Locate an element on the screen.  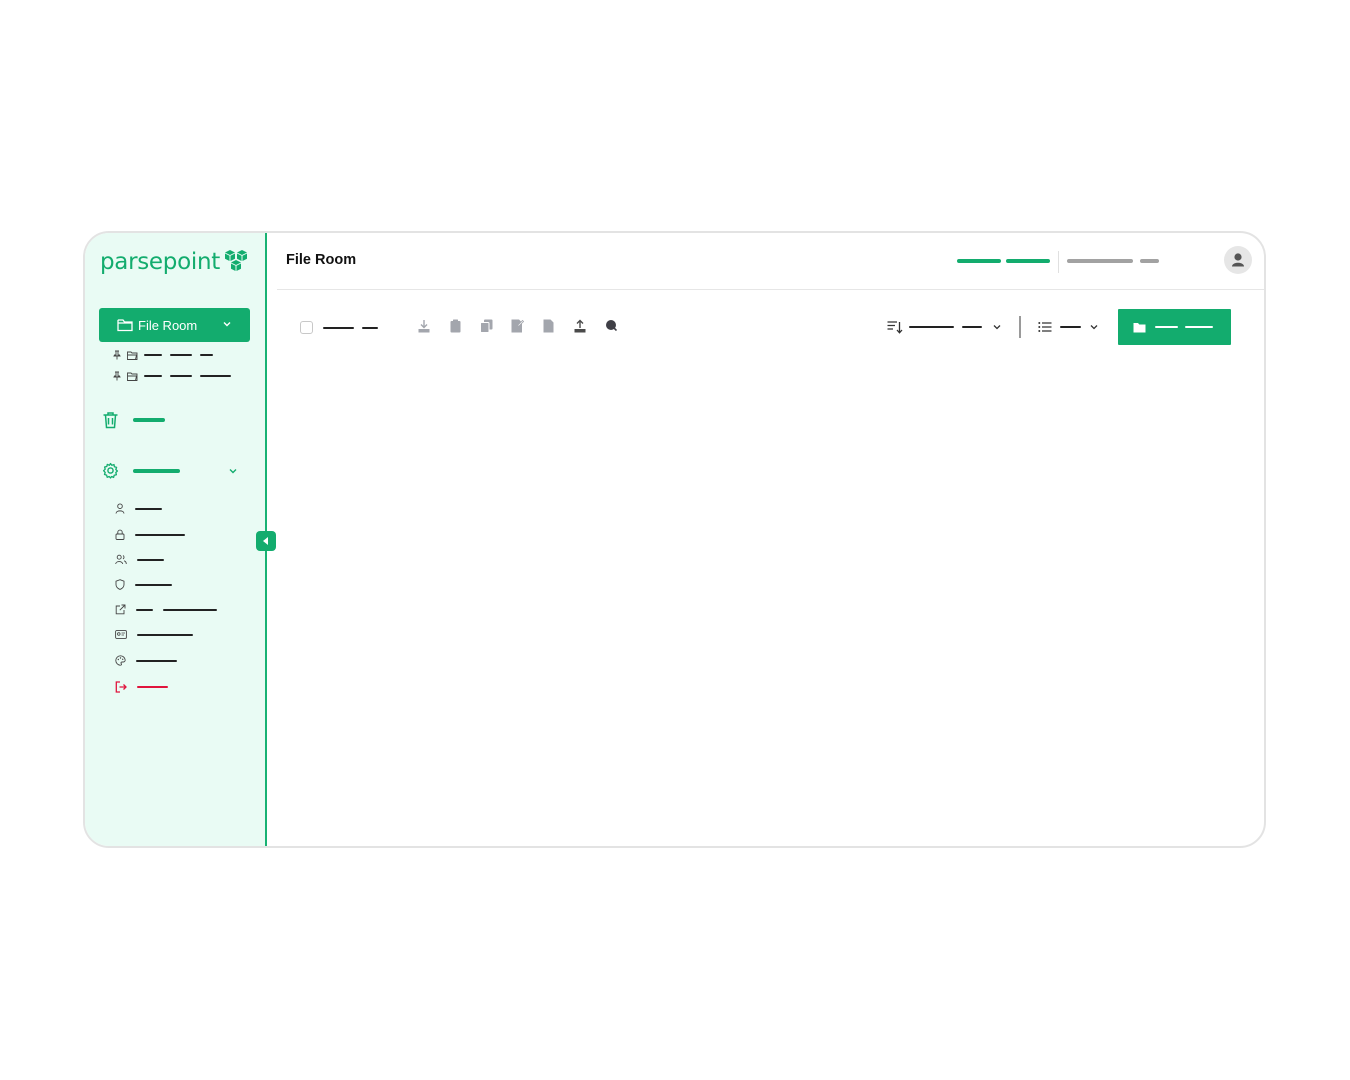
page-title: File Room is located at coordinates (321, 260).